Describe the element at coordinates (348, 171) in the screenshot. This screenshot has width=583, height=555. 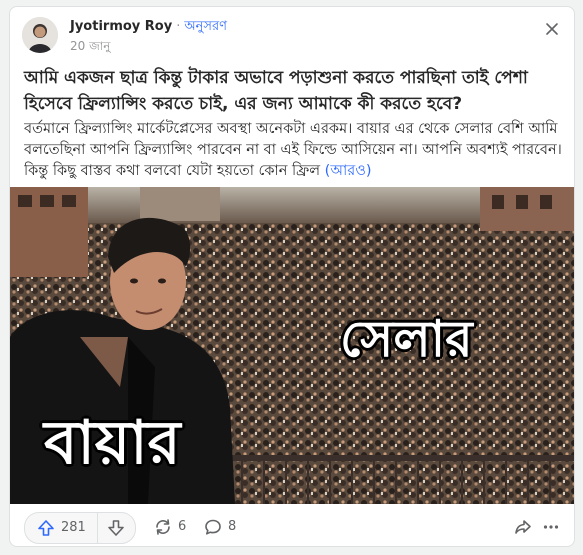
I see `read-more-link: (আরও)` at that location.